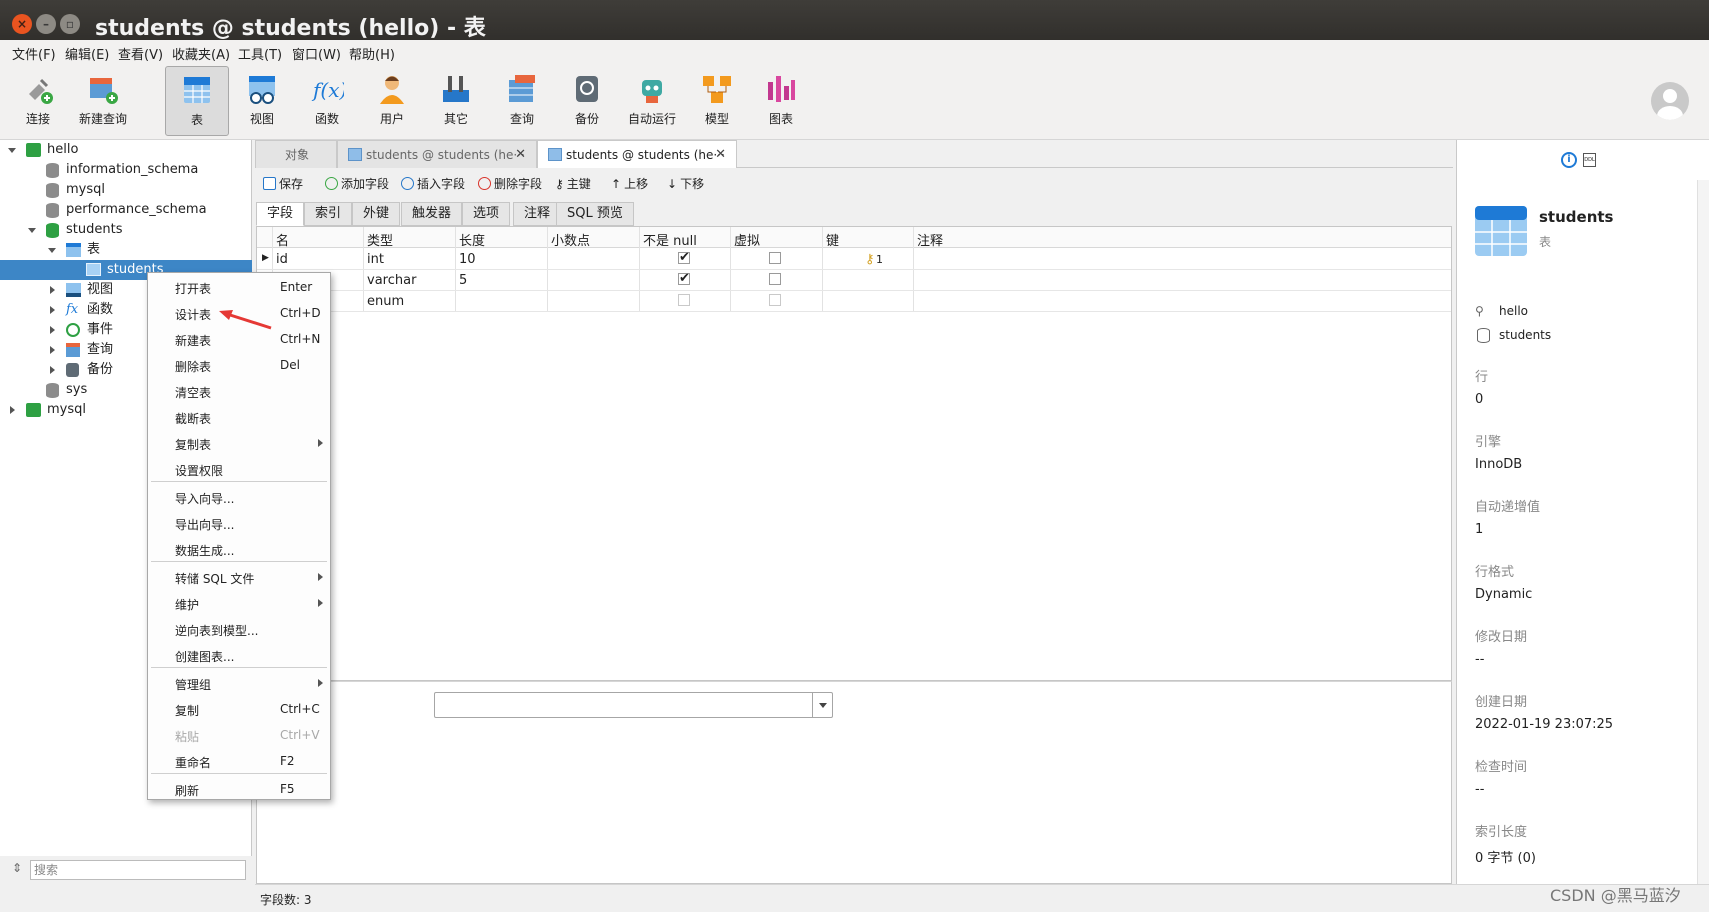 The height and width of the screenshot is (912, 1709). Describe the element at coordinates (239, 469) in the screenshot. I see `menu-item-permissions: 设置权限` at that location.